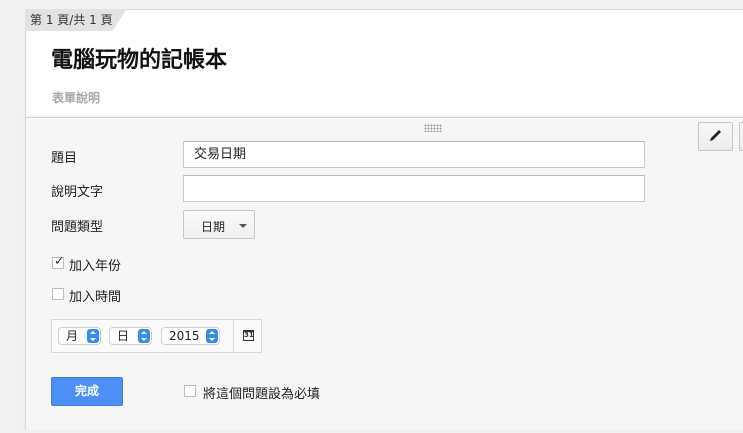 This screenshot has width=743, height=433. Describe the element at coordinates (58, 294) in the screenshot. I see `include-time-checkbox` at that location.